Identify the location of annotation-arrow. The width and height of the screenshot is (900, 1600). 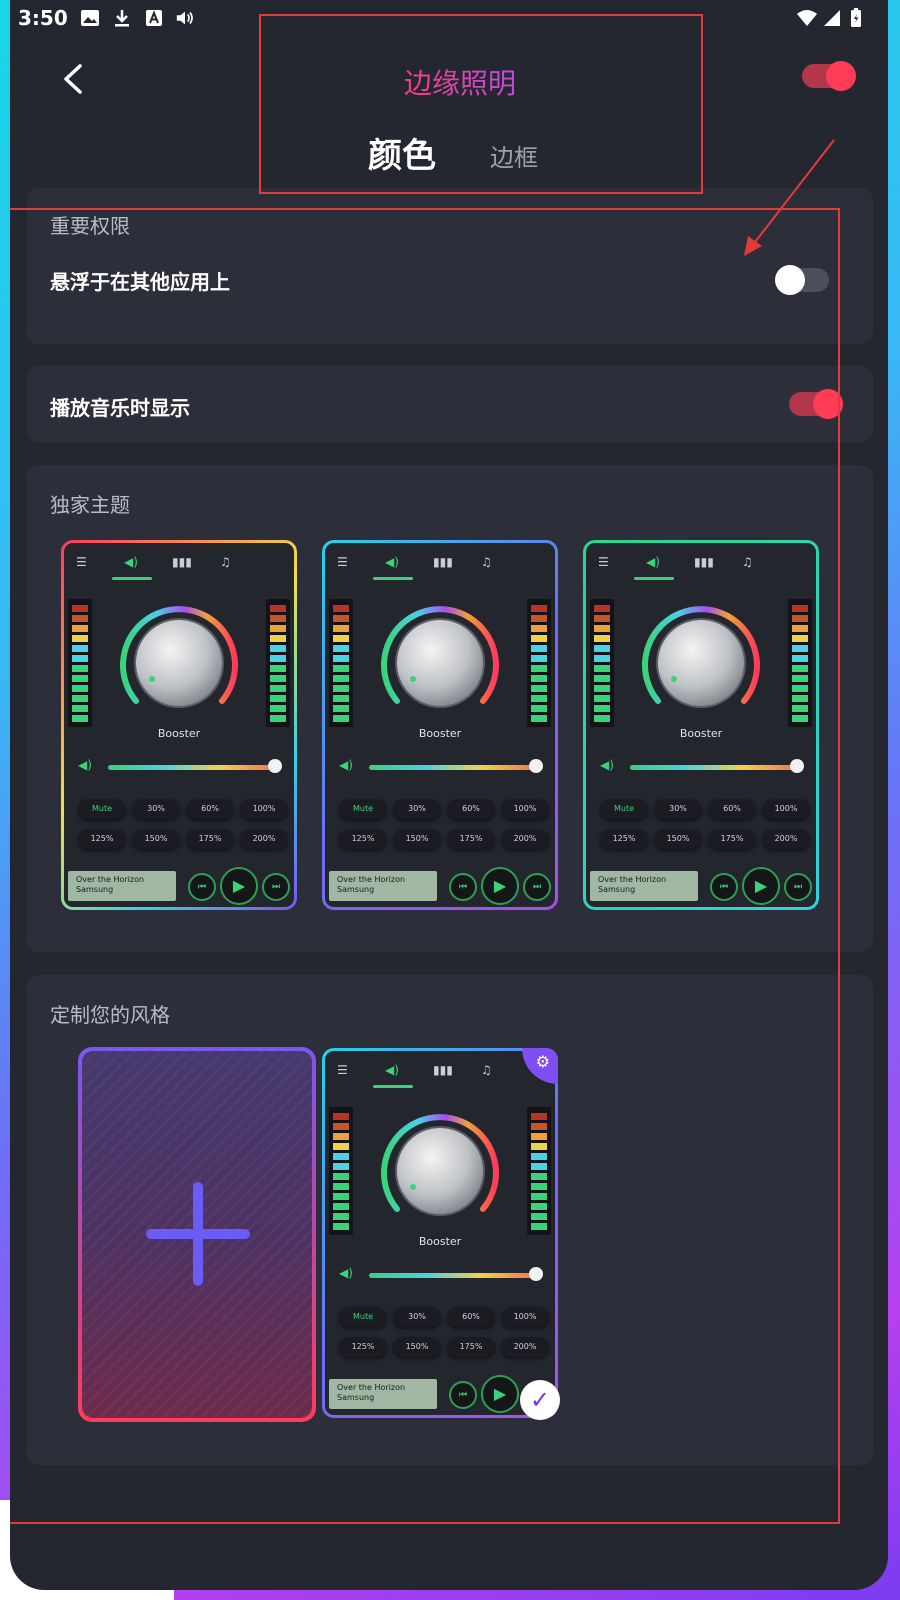
(789, 197).